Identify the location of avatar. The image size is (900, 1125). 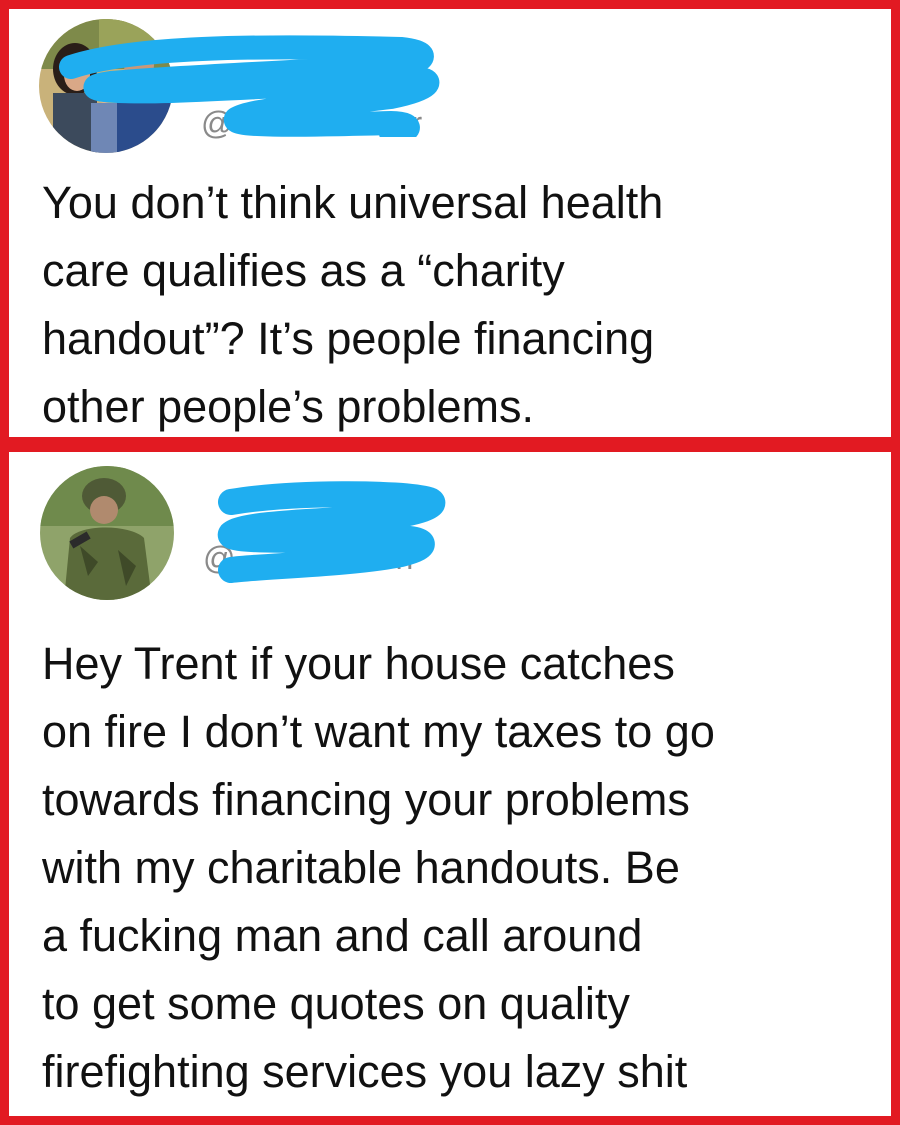
(107, 533).